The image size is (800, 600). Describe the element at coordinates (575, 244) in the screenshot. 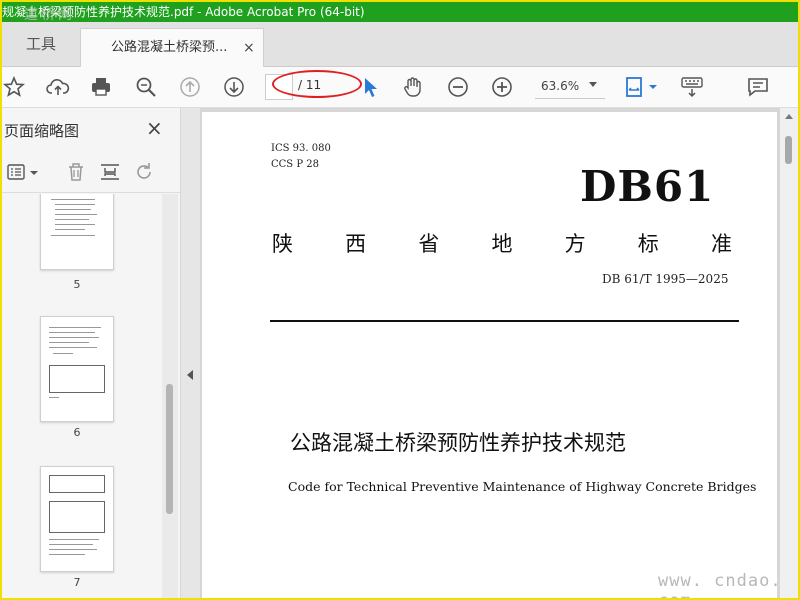

I see `heading-char: 方` at that location.